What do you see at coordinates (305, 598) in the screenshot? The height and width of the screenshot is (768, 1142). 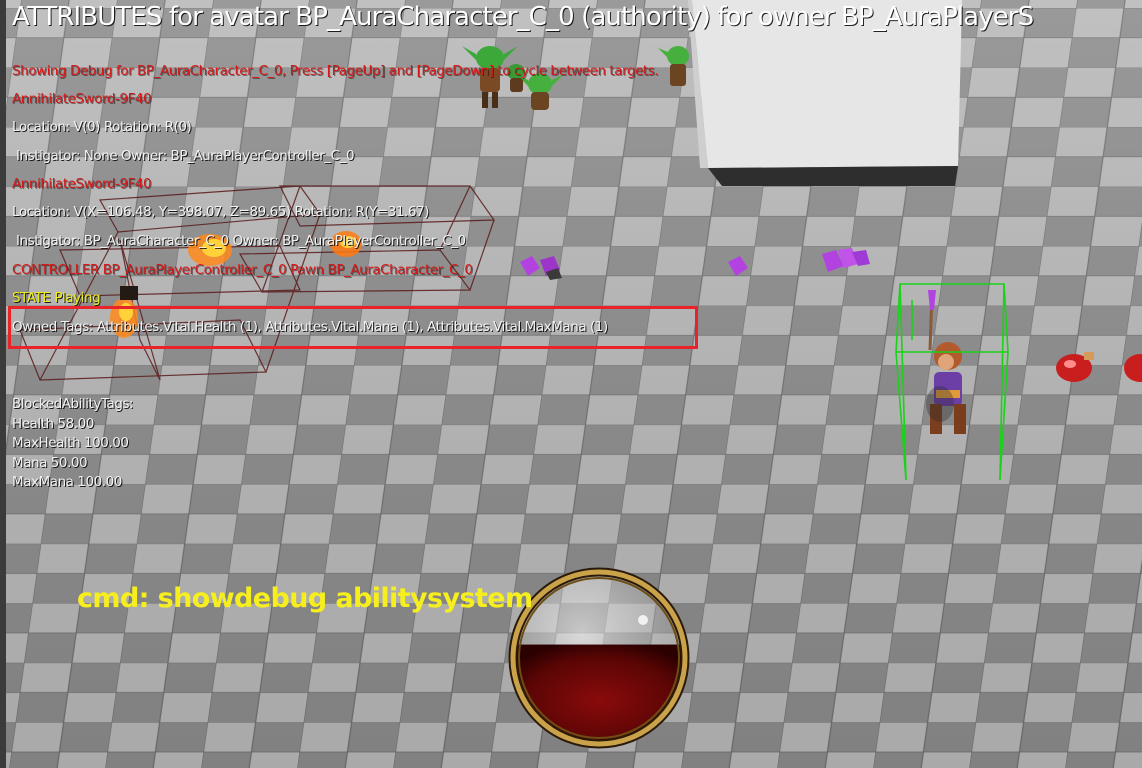 I see `command-caption: cmd: showdebug abilitysystem` at bounding box center [305, 598].